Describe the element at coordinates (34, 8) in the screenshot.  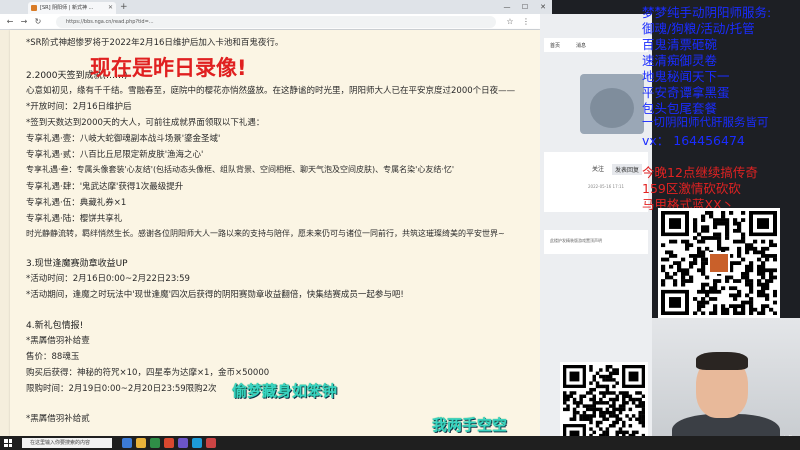
I see `site-favicon-icon` at that location.